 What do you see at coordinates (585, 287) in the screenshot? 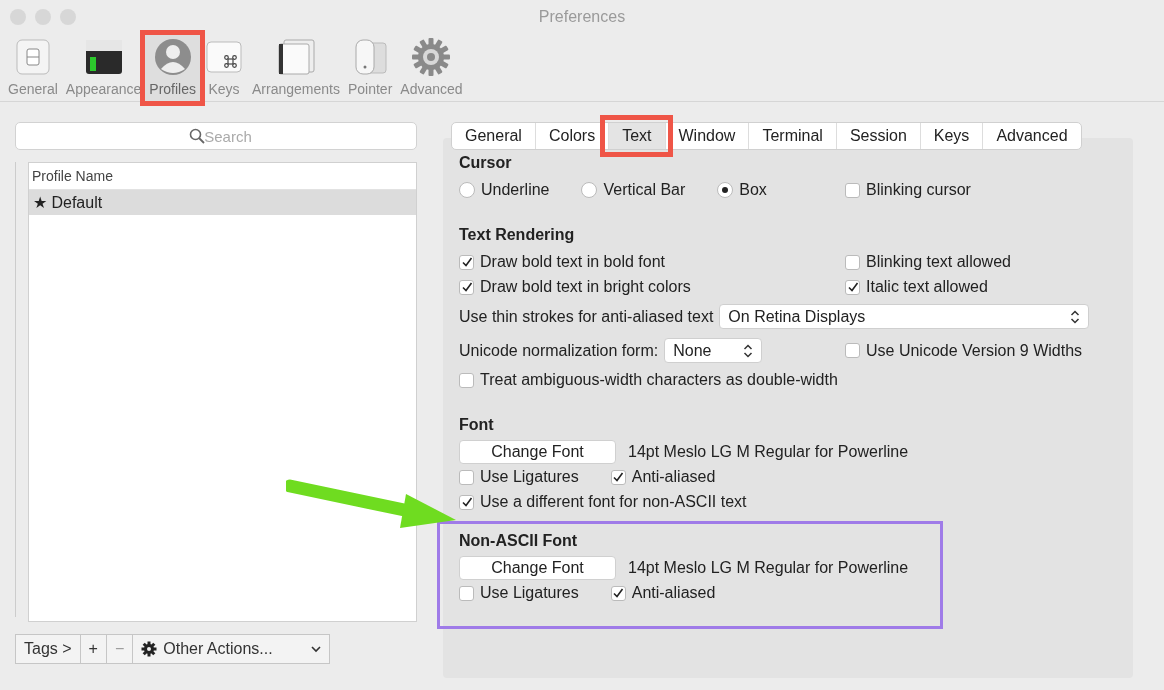
I see `option-label: Draw bold text in bright colors` at bounding box center [585, 287].